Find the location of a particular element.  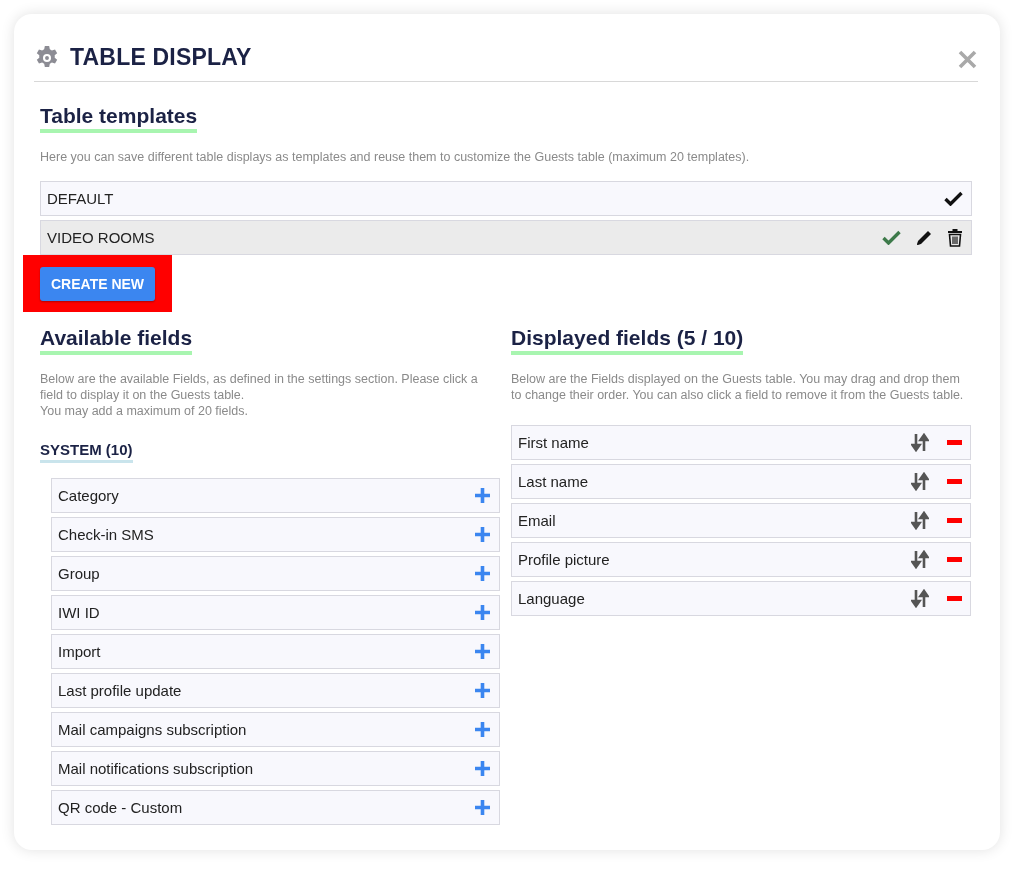

field-name: Category is located at coordinates (89, 495).